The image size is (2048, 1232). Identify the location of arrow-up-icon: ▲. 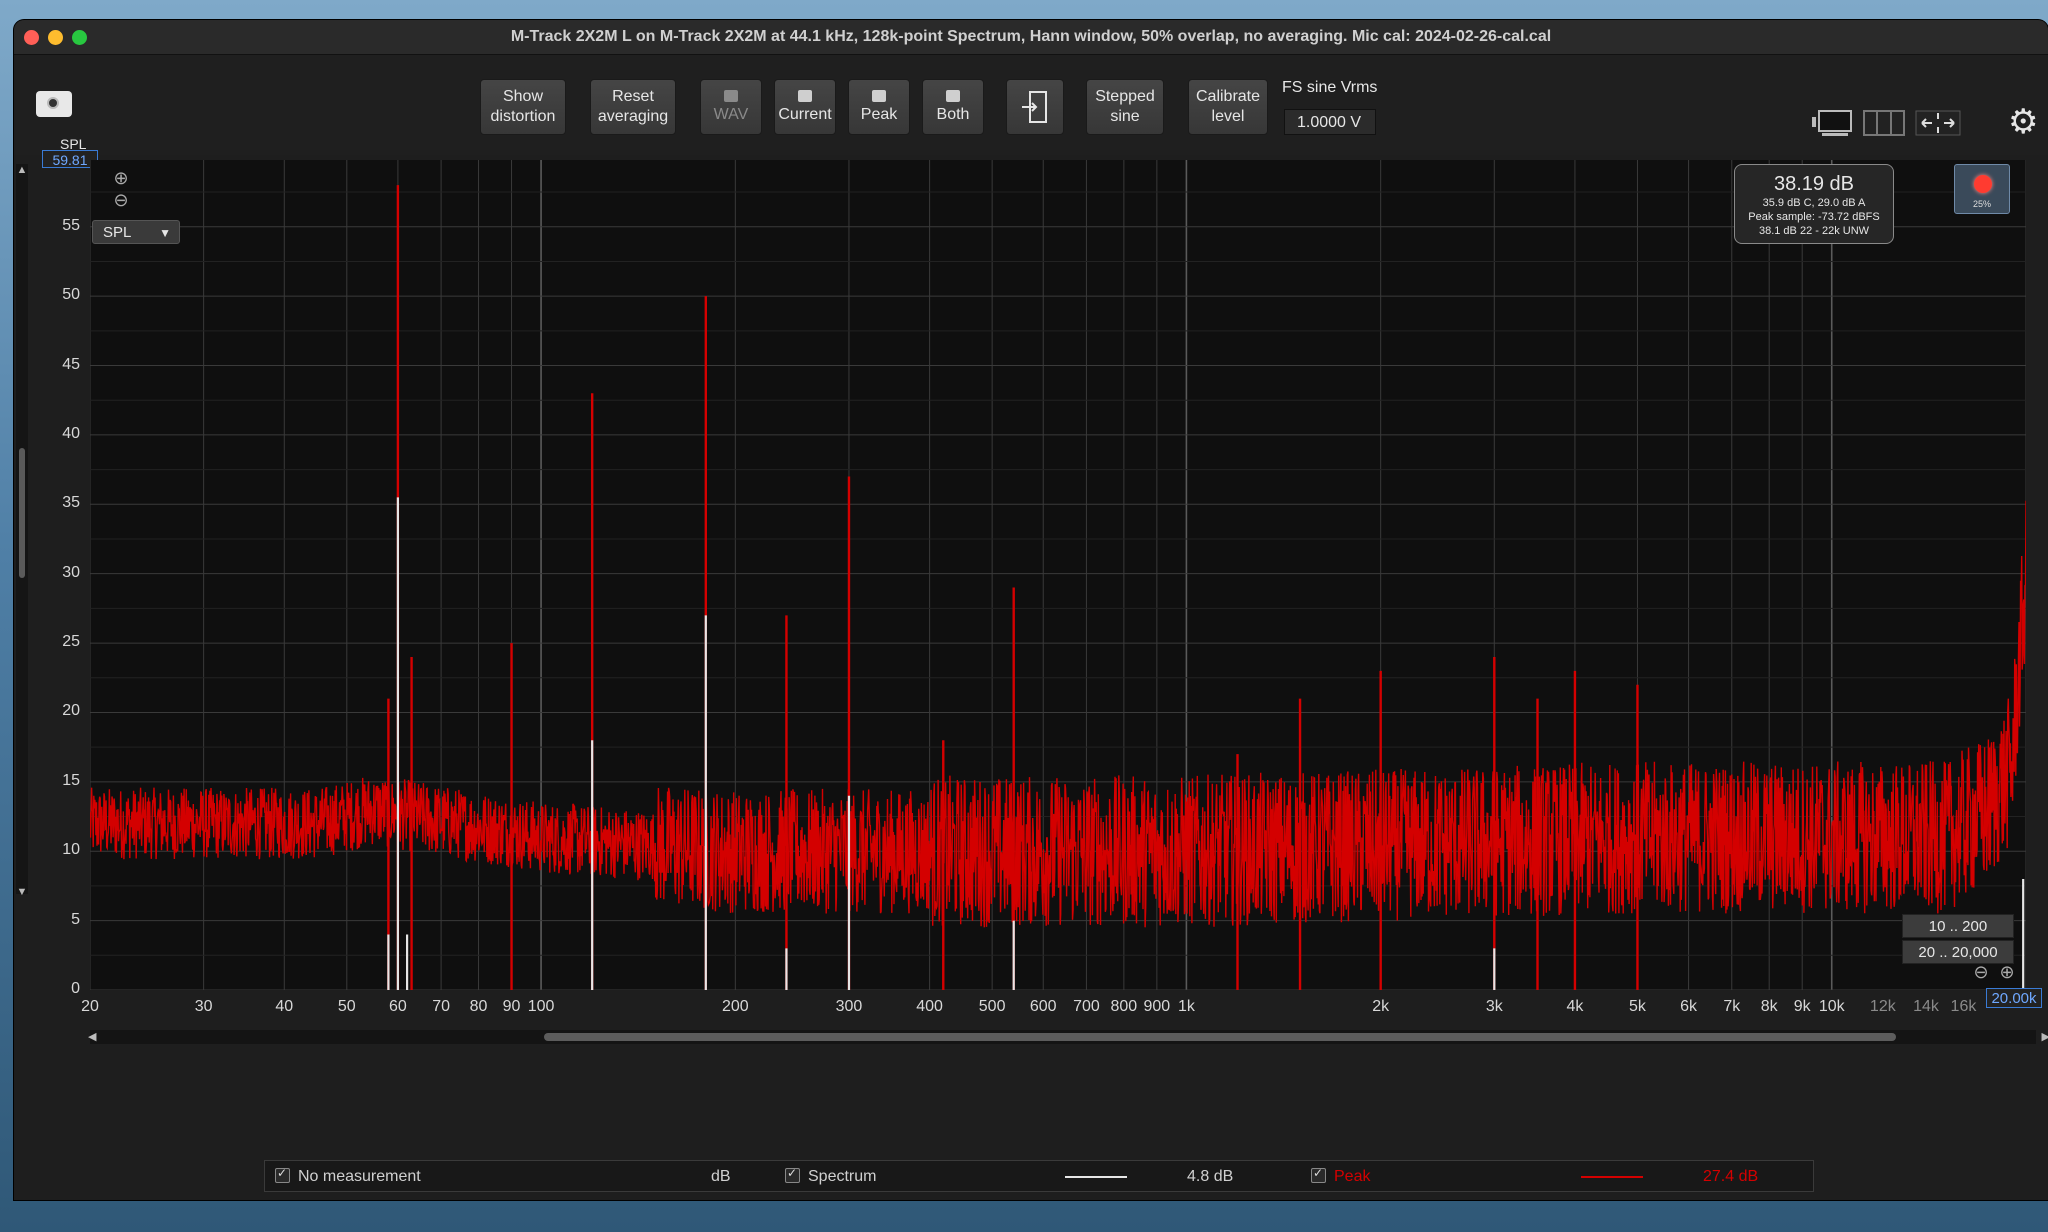
(22, 170).